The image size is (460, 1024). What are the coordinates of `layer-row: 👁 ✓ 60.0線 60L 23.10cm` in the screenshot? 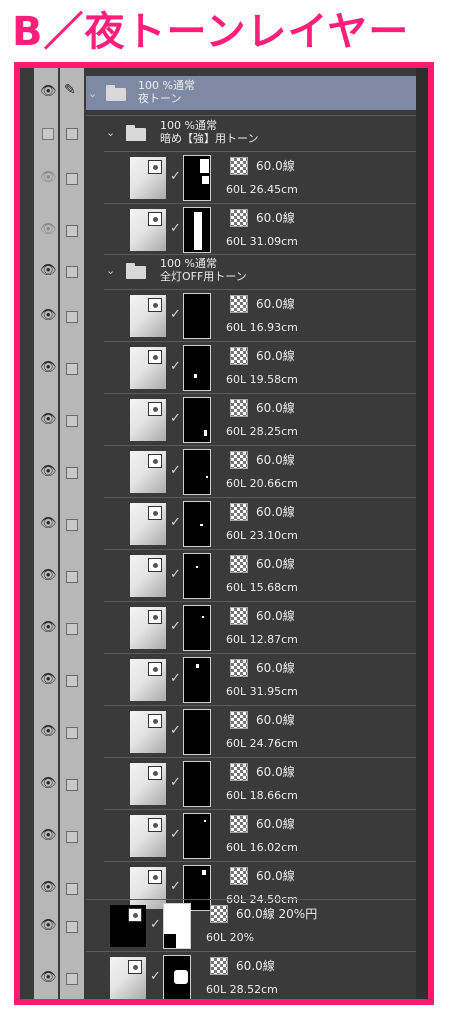 It's located at (224, 524).